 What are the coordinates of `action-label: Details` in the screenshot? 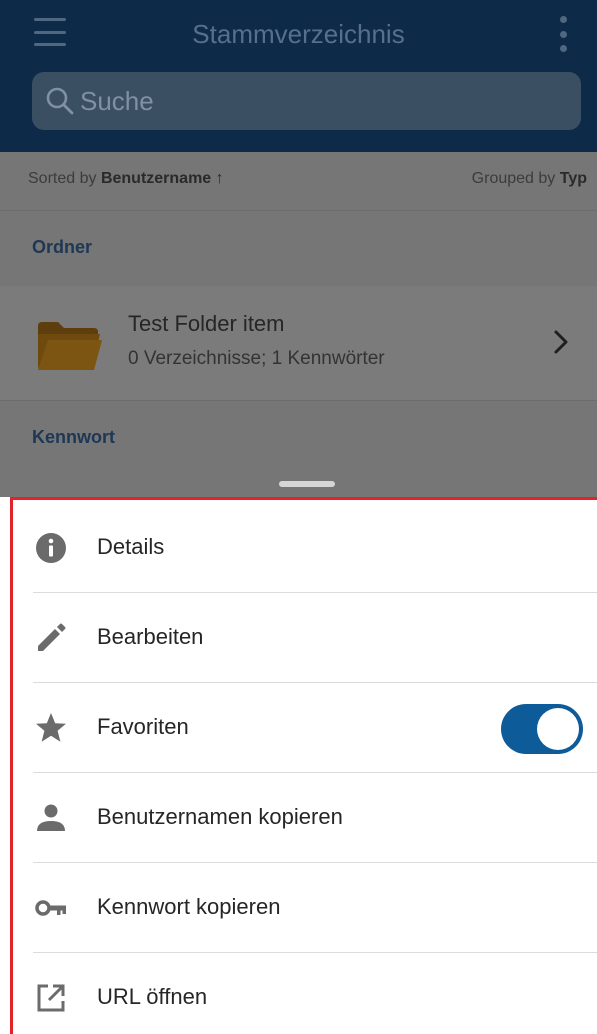 It's located at (131, 546).